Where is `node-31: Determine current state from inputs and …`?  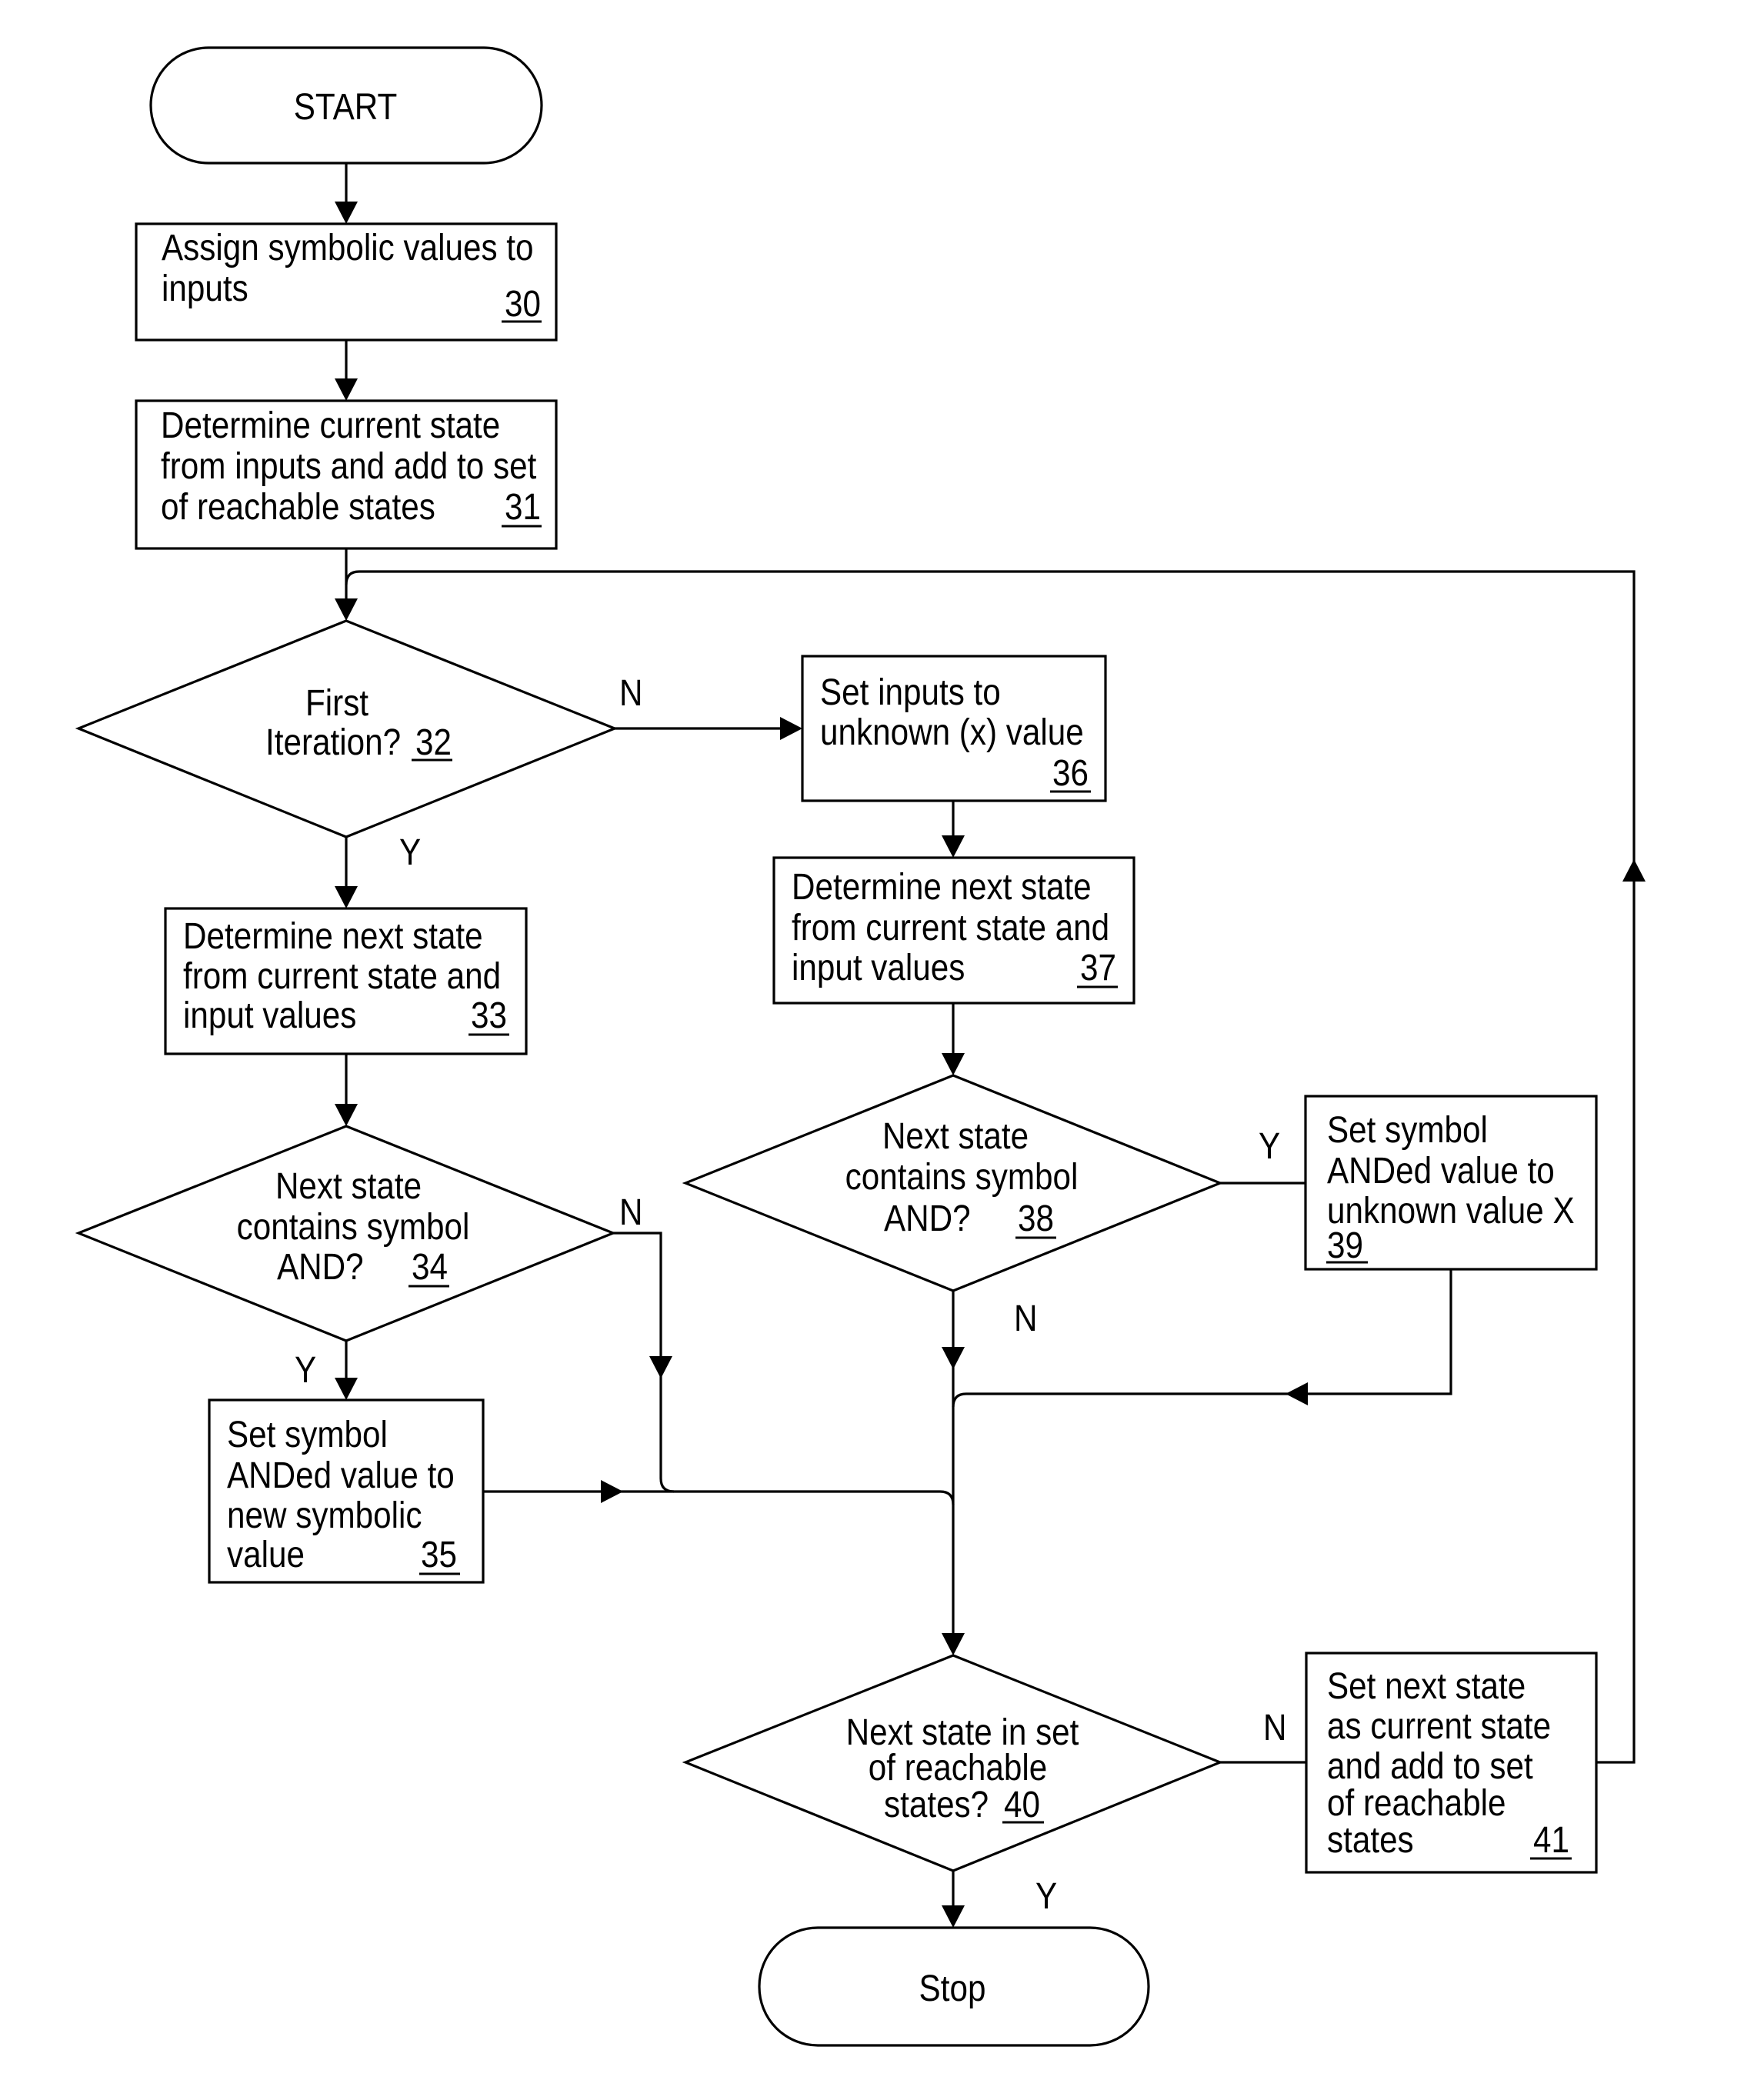
node-31: Determine current state from inputs and … is located at coordinates (346, 475).